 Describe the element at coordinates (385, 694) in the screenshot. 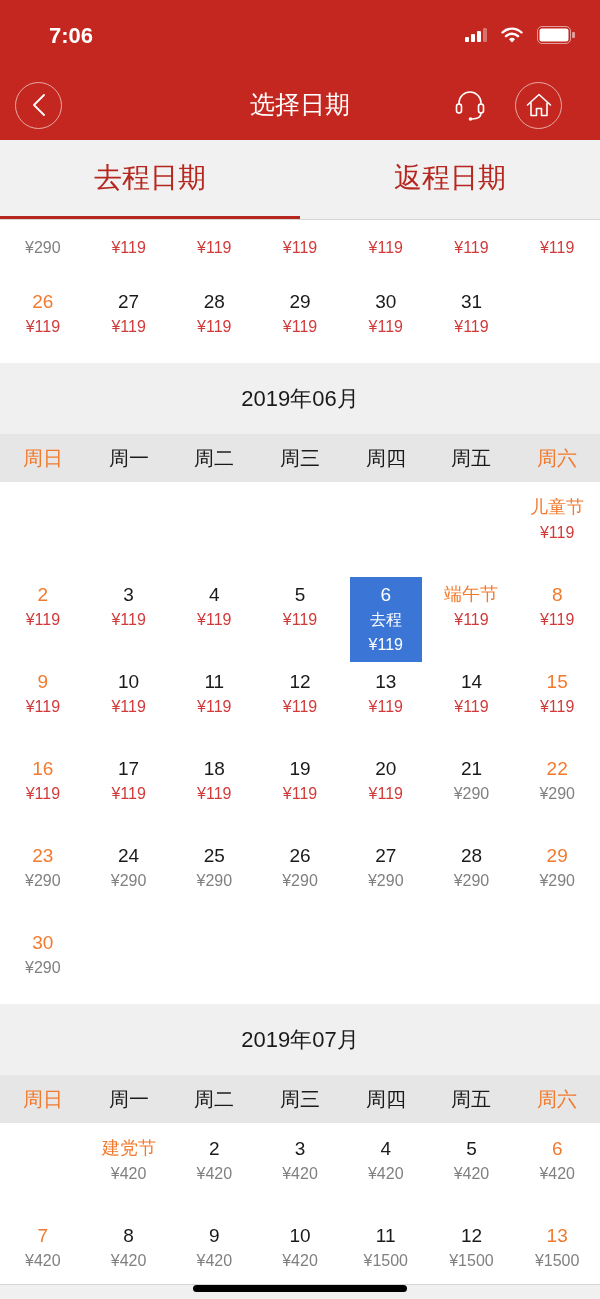

I see `date-cell: 13 ¥119` at that location.